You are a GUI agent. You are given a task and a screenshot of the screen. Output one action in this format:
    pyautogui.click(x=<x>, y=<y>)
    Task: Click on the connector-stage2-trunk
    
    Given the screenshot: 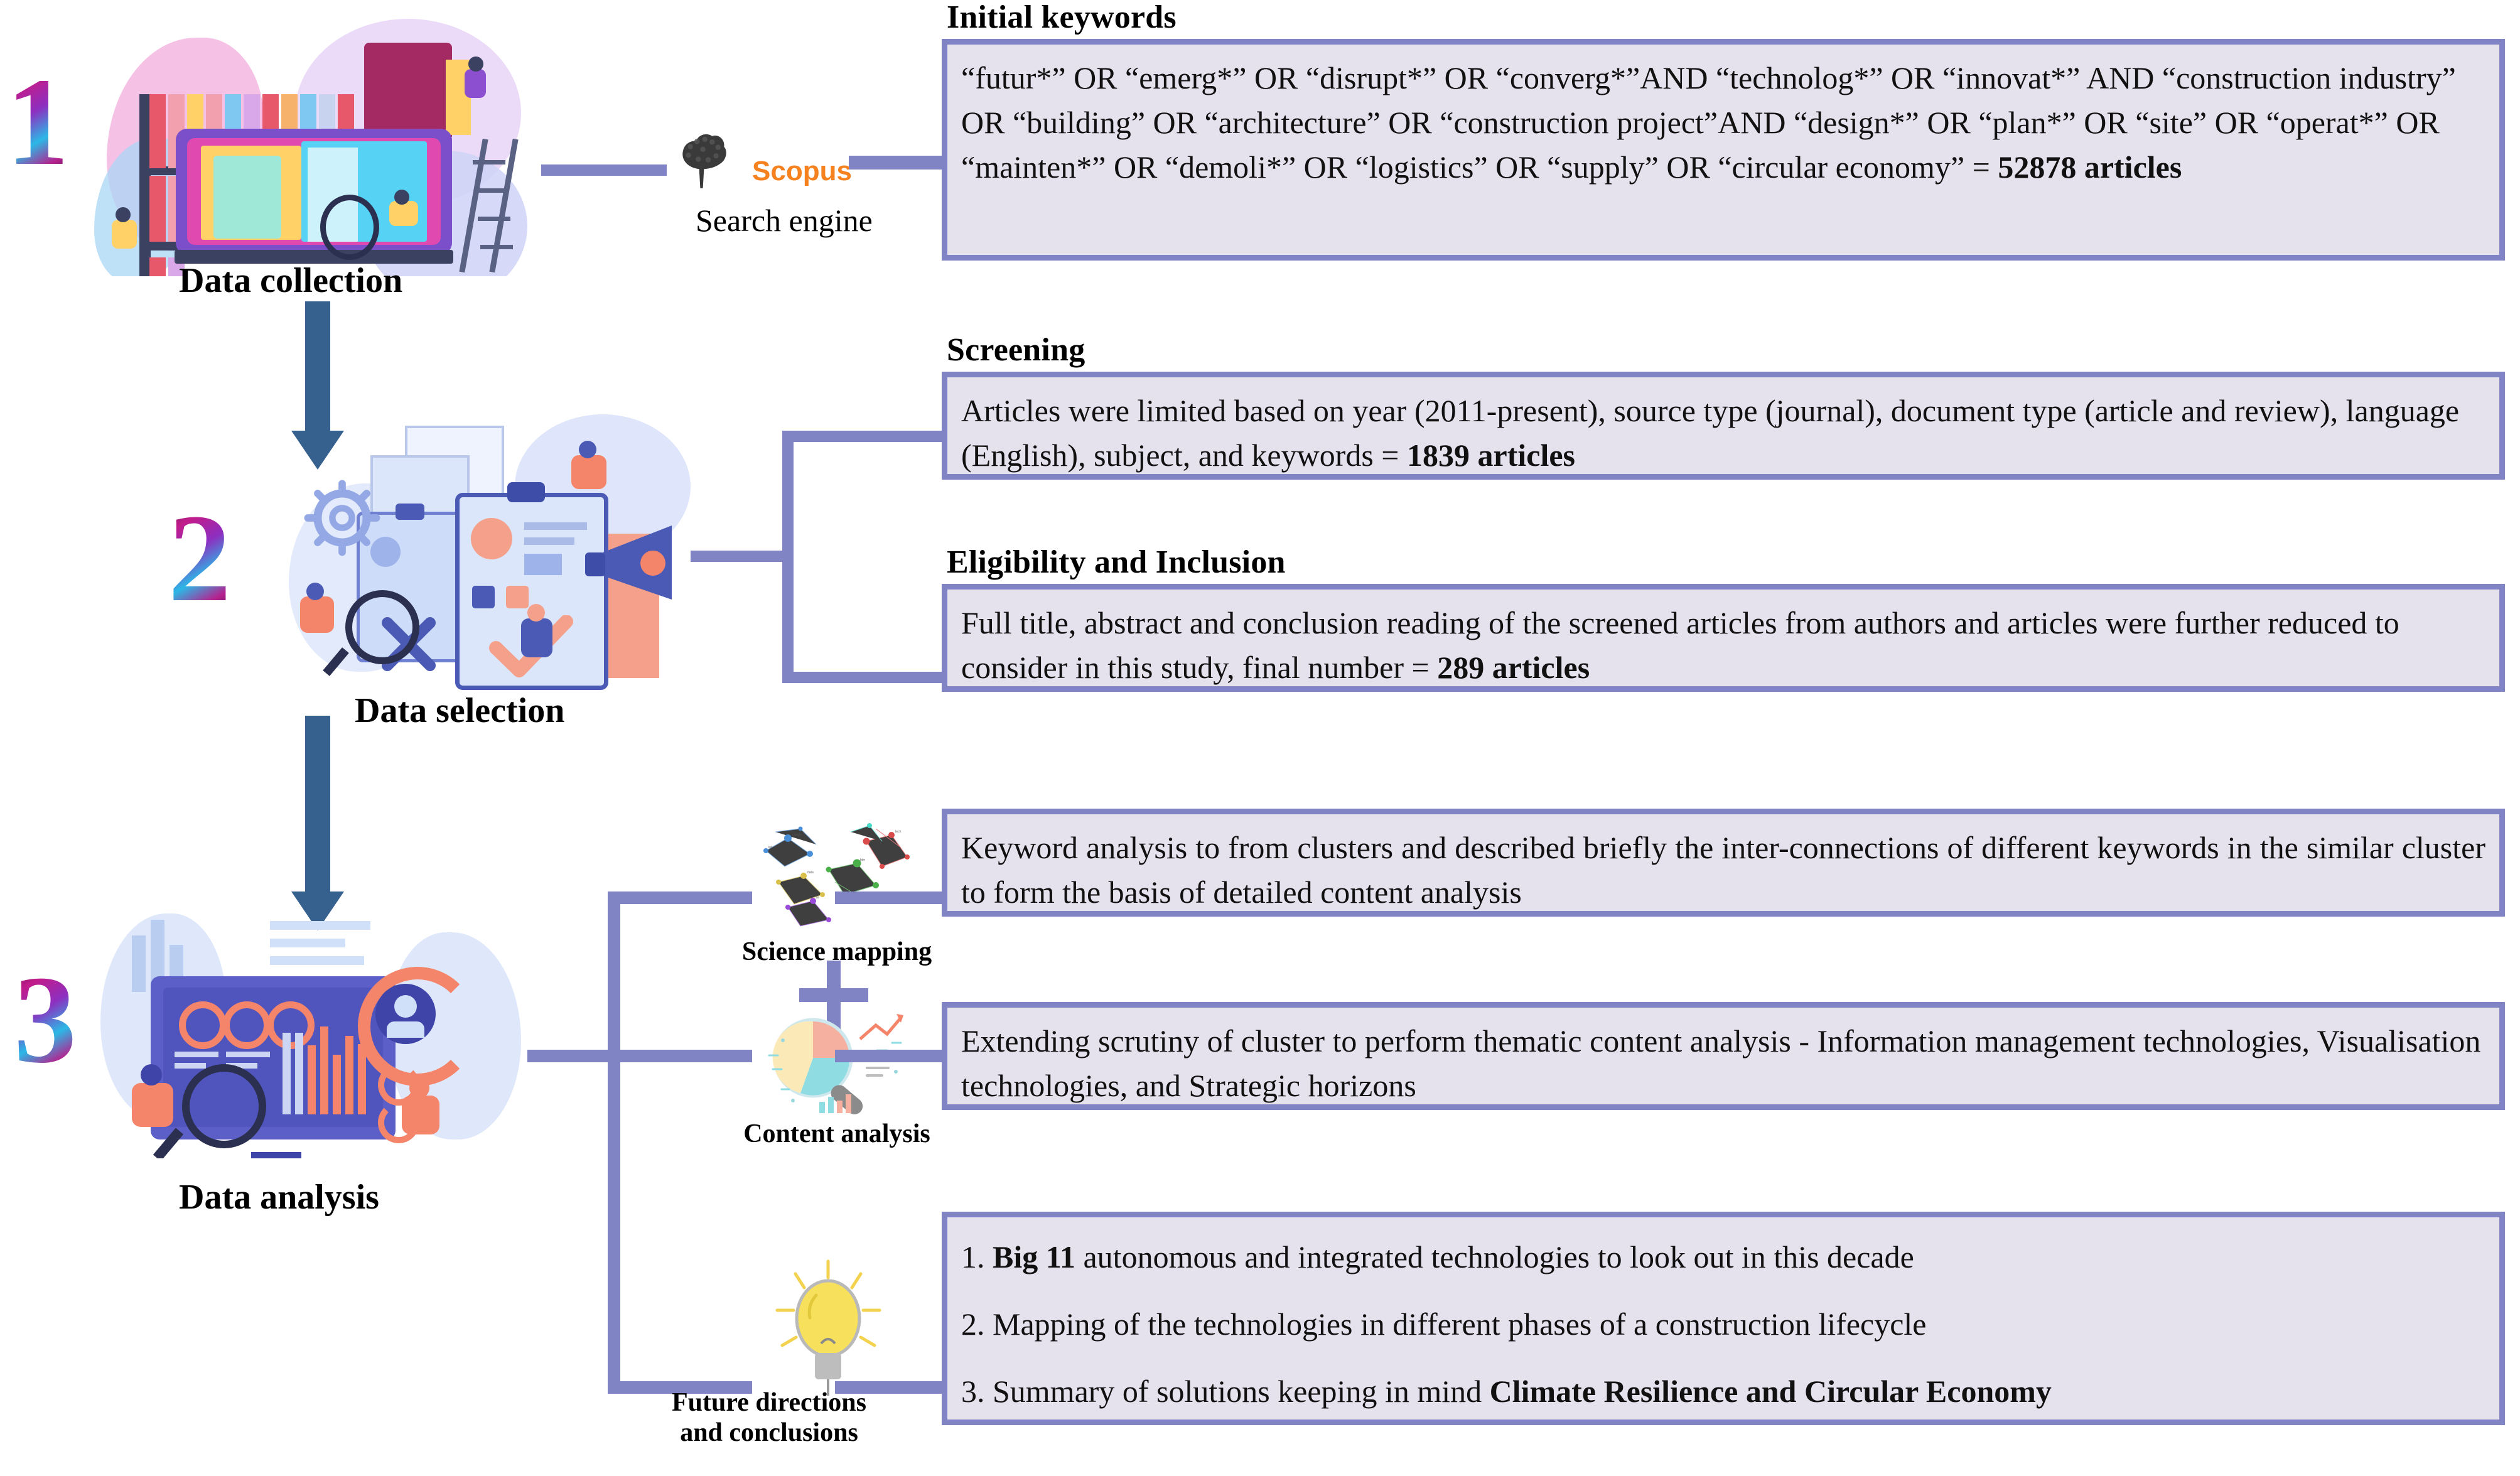 What is the action you would take?
    pyautogui.click(x=739, y=556)
    